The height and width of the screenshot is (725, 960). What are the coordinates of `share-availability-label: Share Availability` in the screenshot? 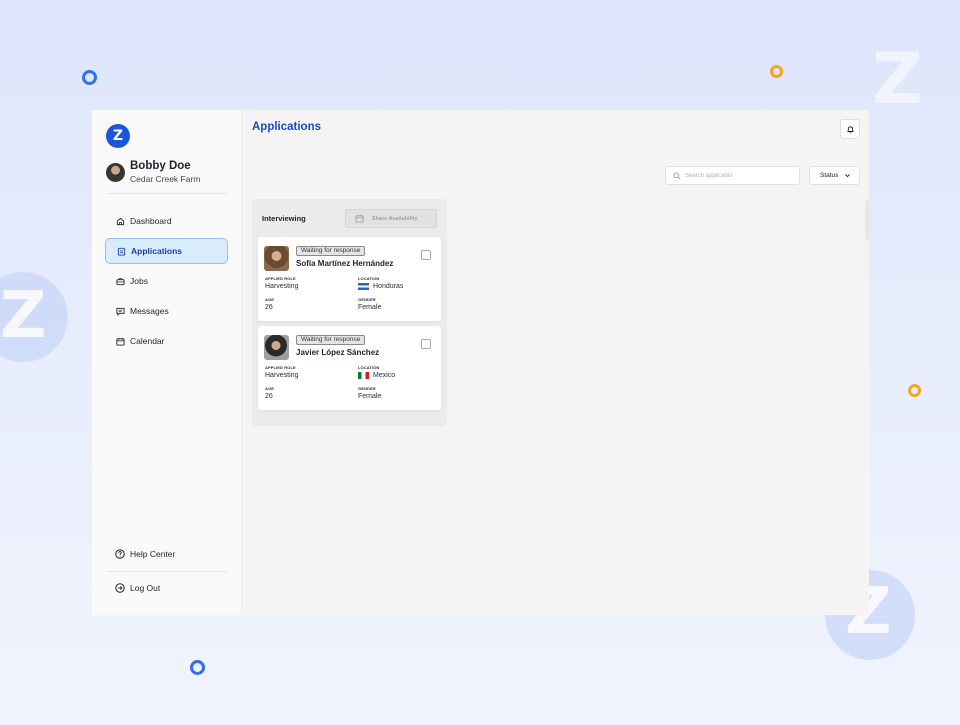 It's located at (395, 218).